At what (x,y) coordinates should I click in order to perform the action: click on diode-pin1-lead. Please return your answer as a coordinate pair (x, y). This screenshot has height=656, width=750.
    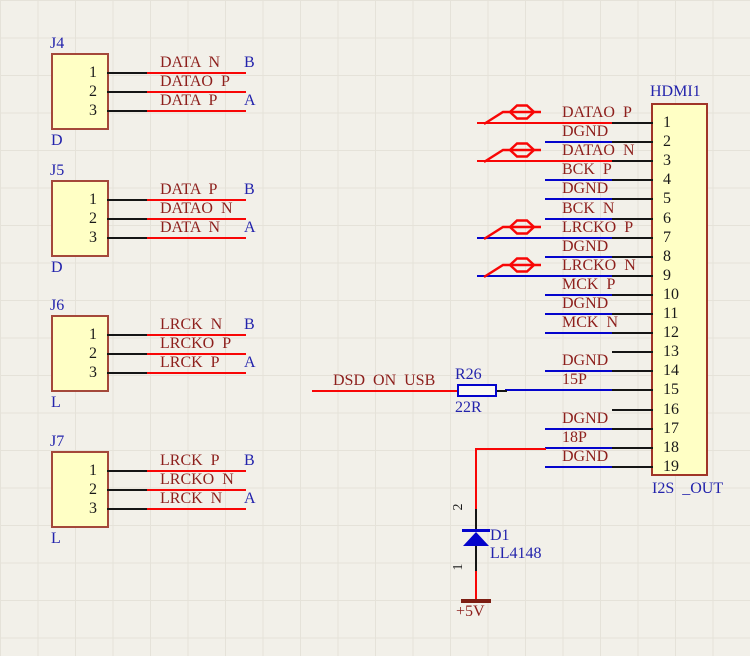
    Looking at the image, I should click on (476, 558).